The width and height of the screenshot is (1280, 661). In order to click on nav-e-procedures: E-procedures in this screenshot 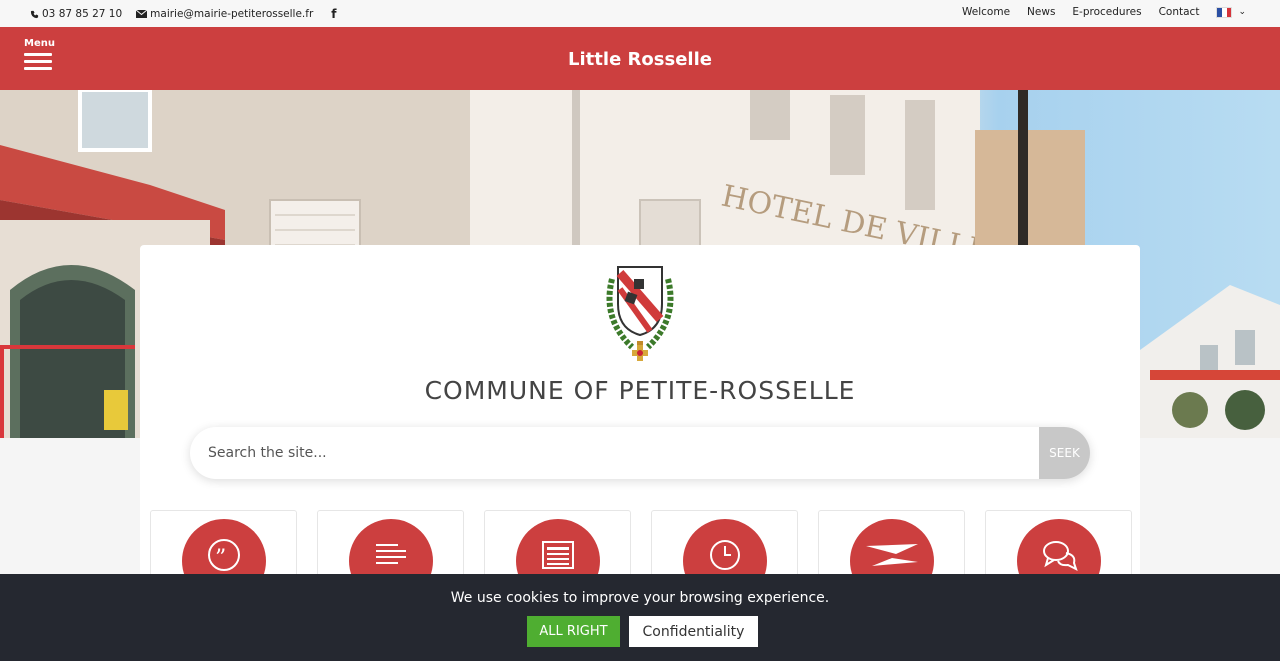, I will do `click(1106, 12)`.